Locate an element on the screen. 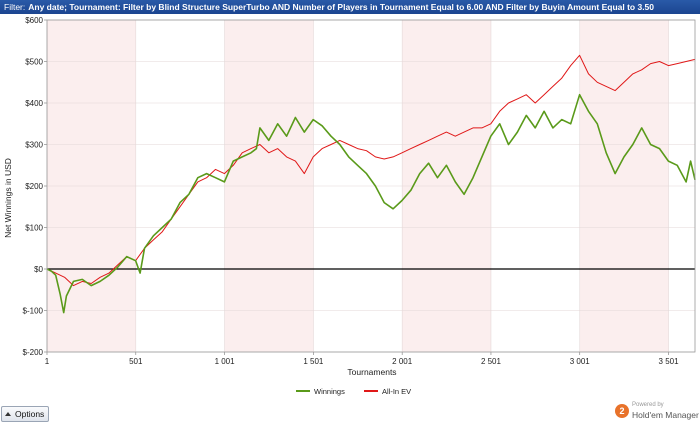 The height and width of the screenshot is (424, 700). y-tick-label: $600 is located at coordinates (34, 20).